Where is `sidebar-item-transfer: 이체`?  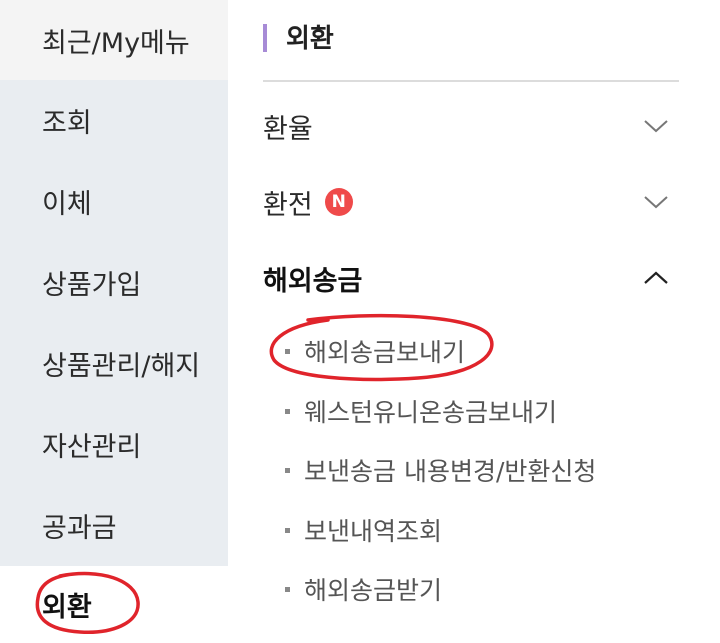
sidebar-item-transfer: 이체 is located at coordinates (114, 201).